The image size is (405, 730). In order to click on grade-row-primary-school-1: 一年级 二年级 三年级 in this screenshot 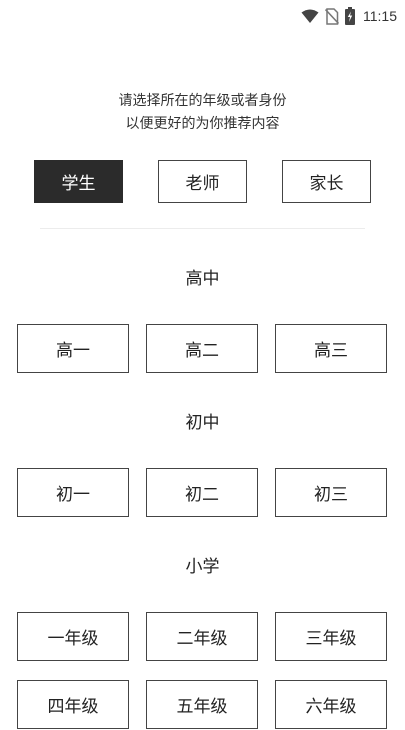, I will do `click(202, 637)`.